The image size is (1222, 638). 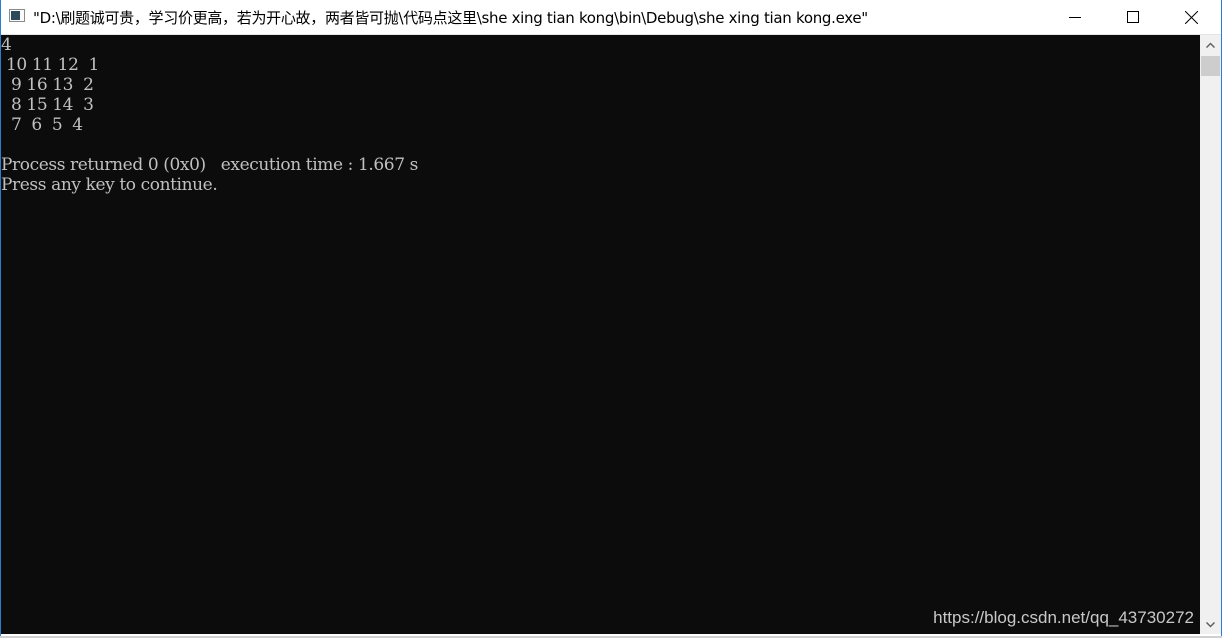 I want to click on minimize-button, so click(x=1075, y=17).